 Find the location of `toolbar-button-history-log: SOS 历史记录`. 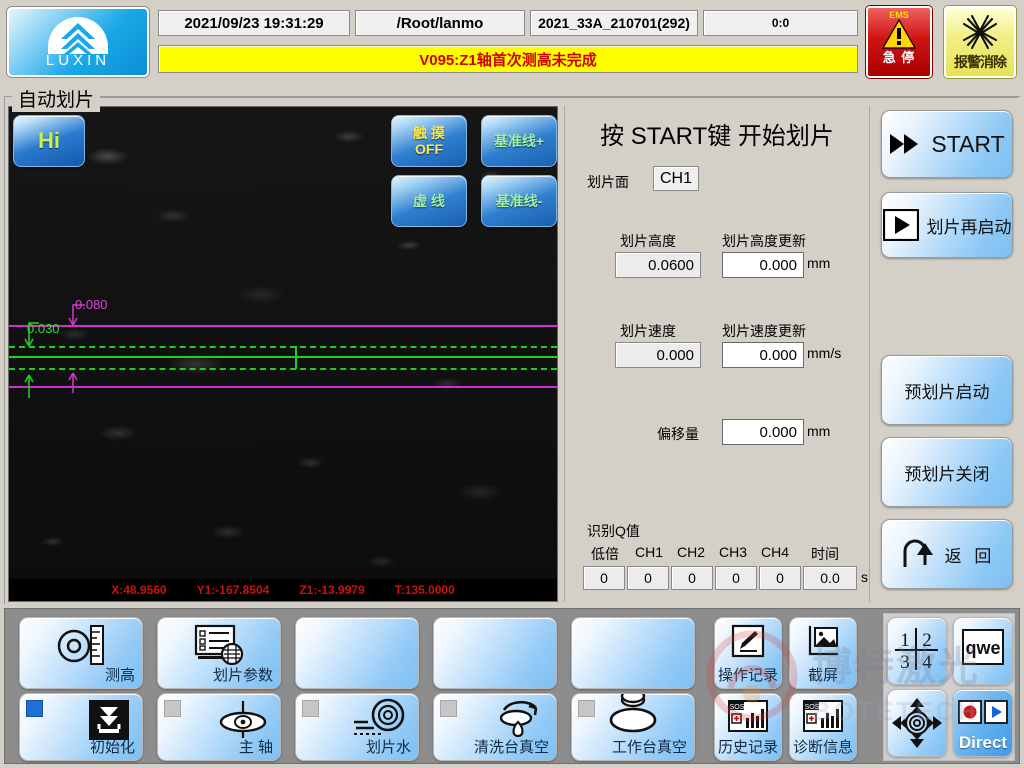

toolbar-button-history-log: SOS 历史记录 is located at coordinates (748, 727).